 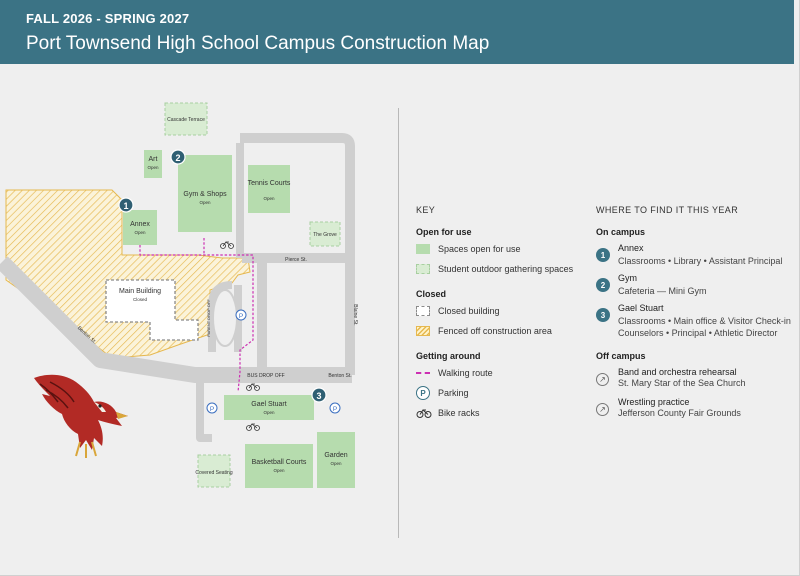 I want to click on svg-text: The Grove, so click(x=325, y=235).